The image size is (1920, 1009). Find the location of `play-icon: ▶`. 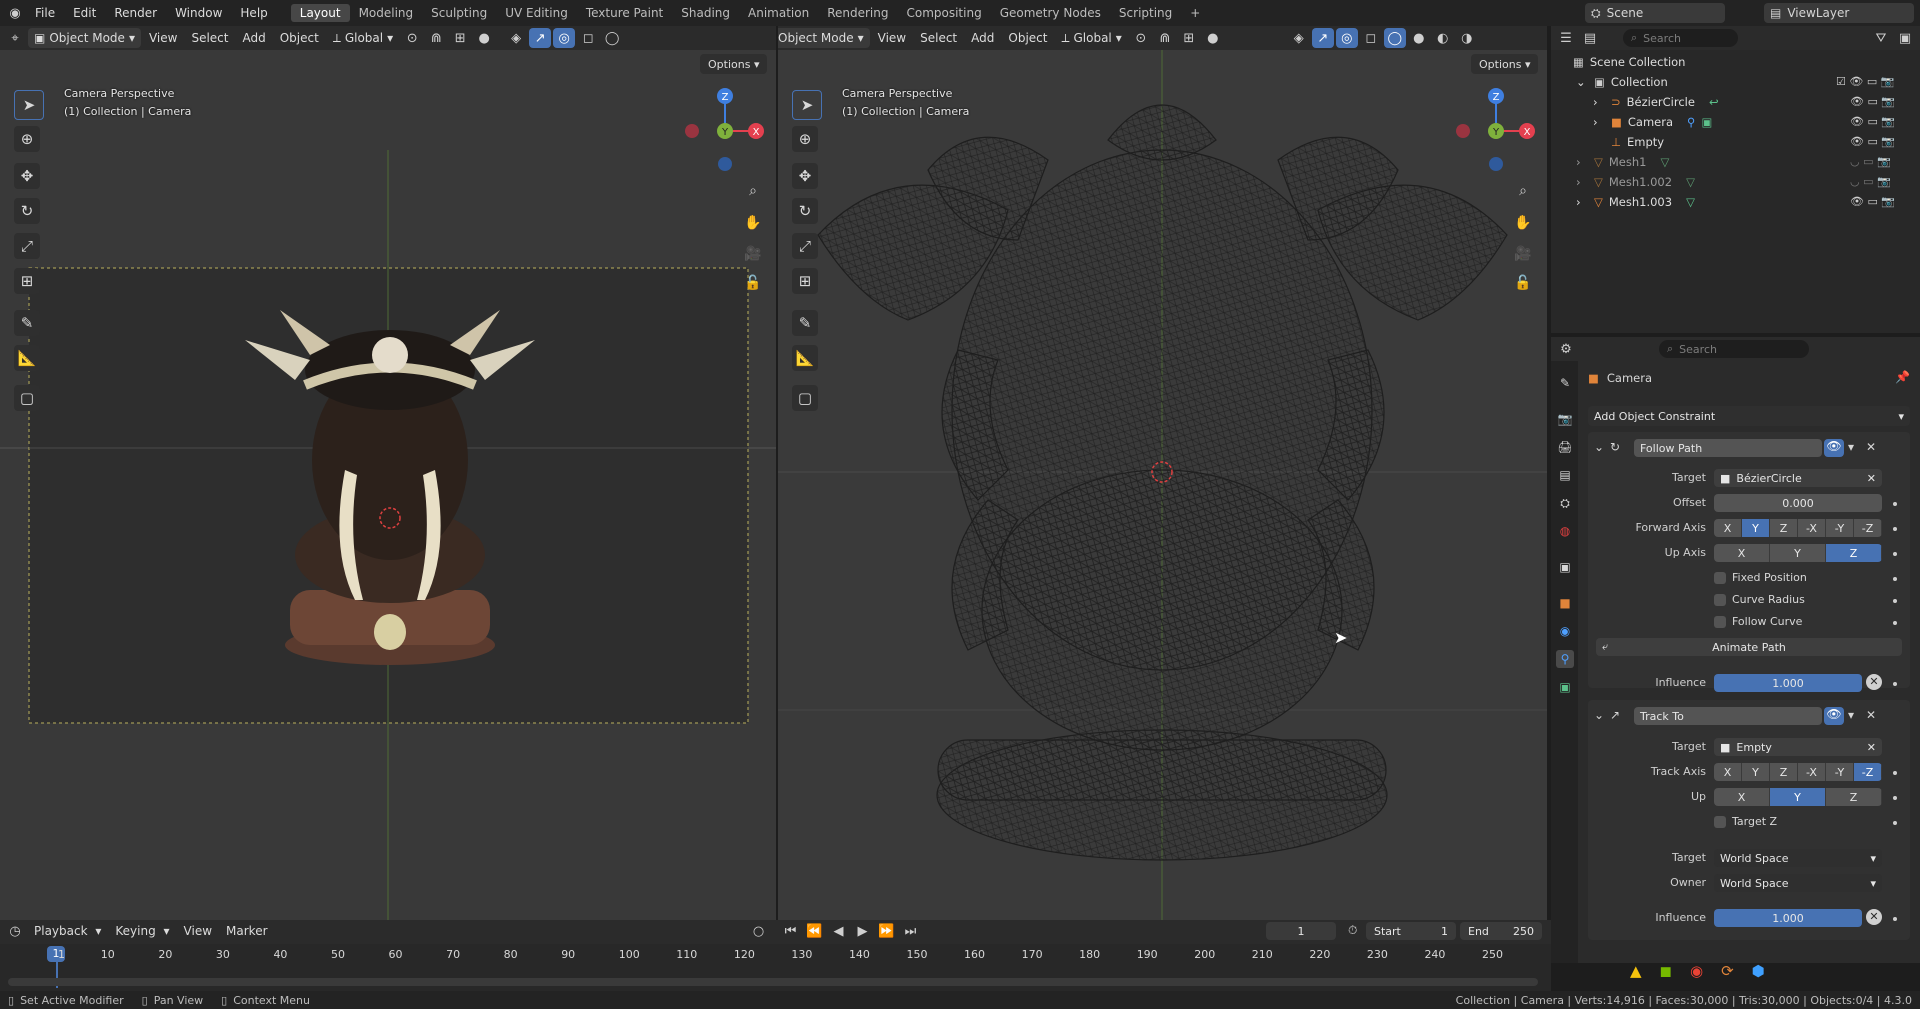

play-icon: ▶ is located at coordinates (863, 931).